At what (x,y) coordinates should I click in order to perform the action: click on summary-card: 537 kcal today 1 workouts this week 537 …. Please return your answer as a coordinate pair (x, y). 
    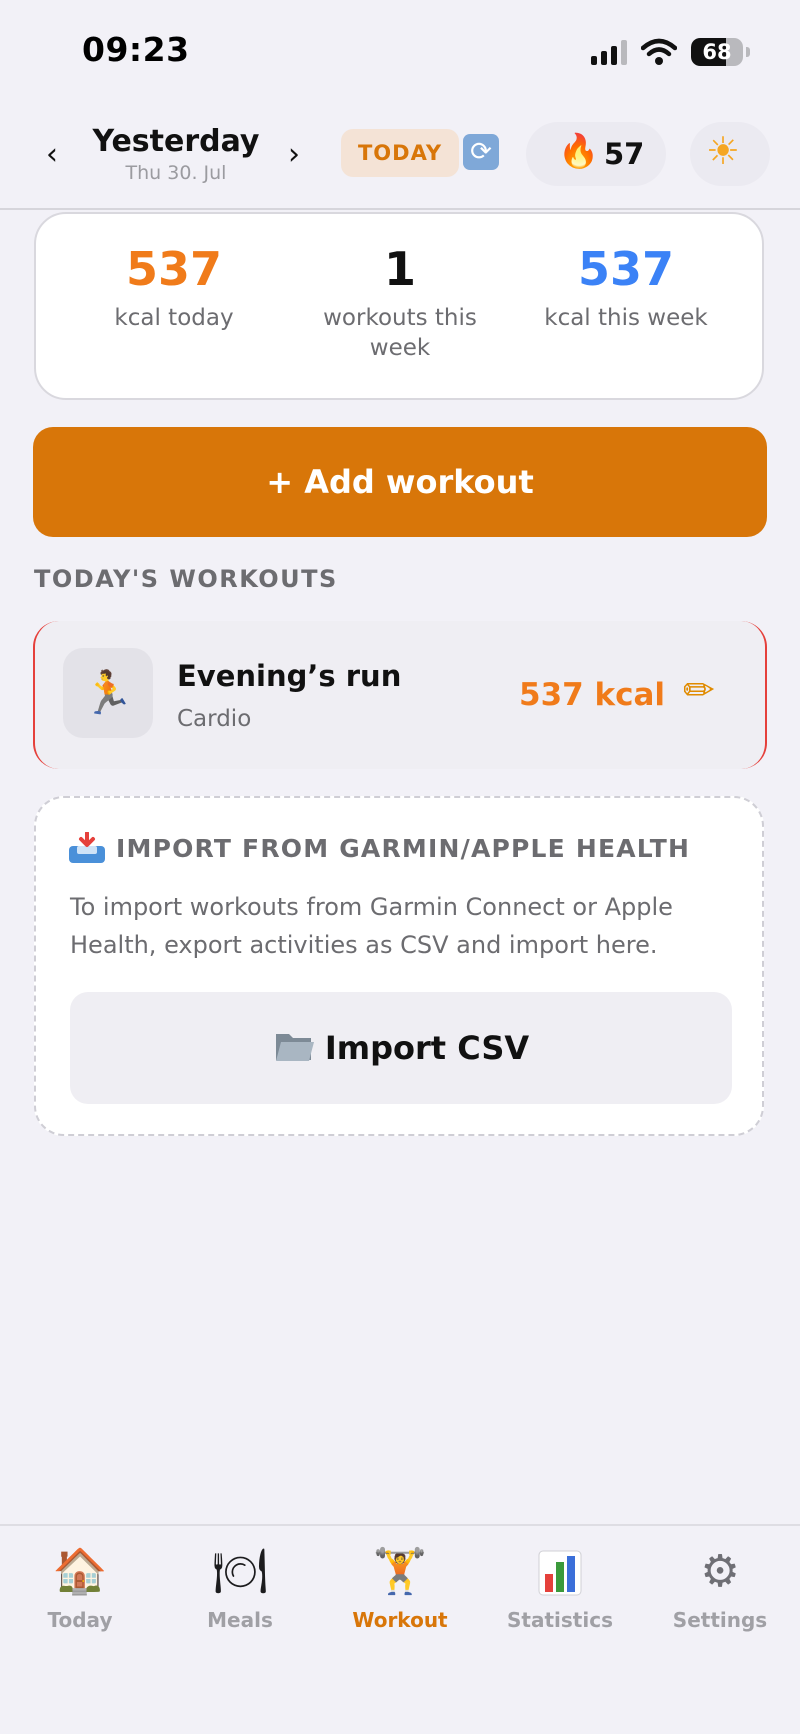
    Looking at the image, I should click on (399, 306).